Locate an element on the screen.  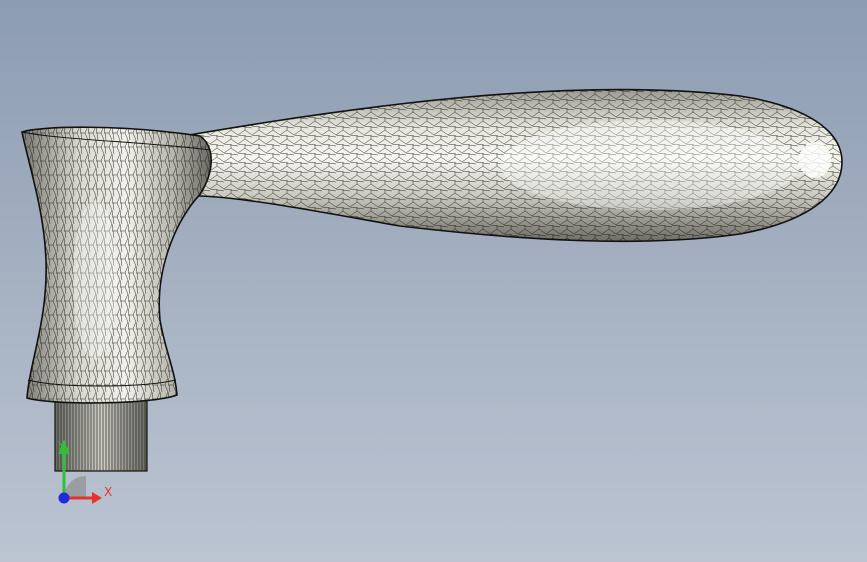
coordinate-triad: Y X is located at coordinates (84, 471).